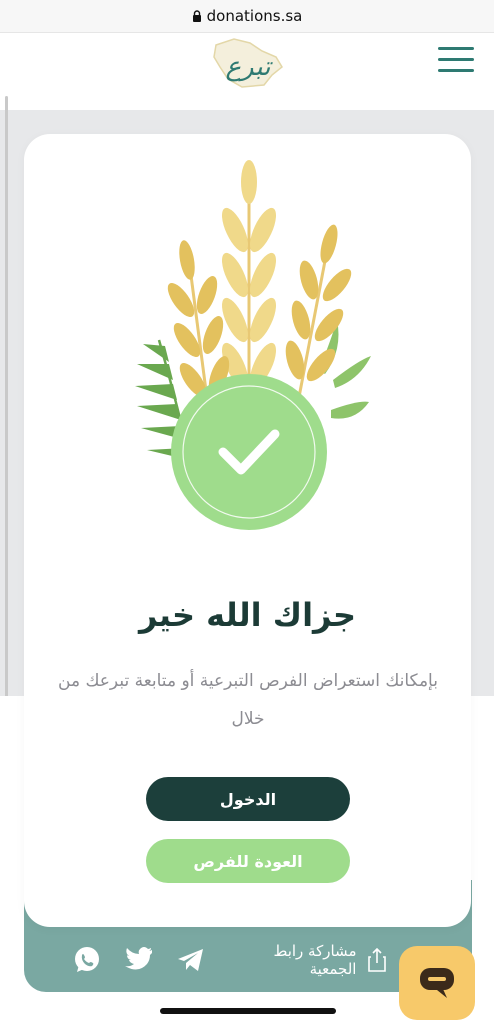  I want to click on twitter-icon, so click(139, 960).